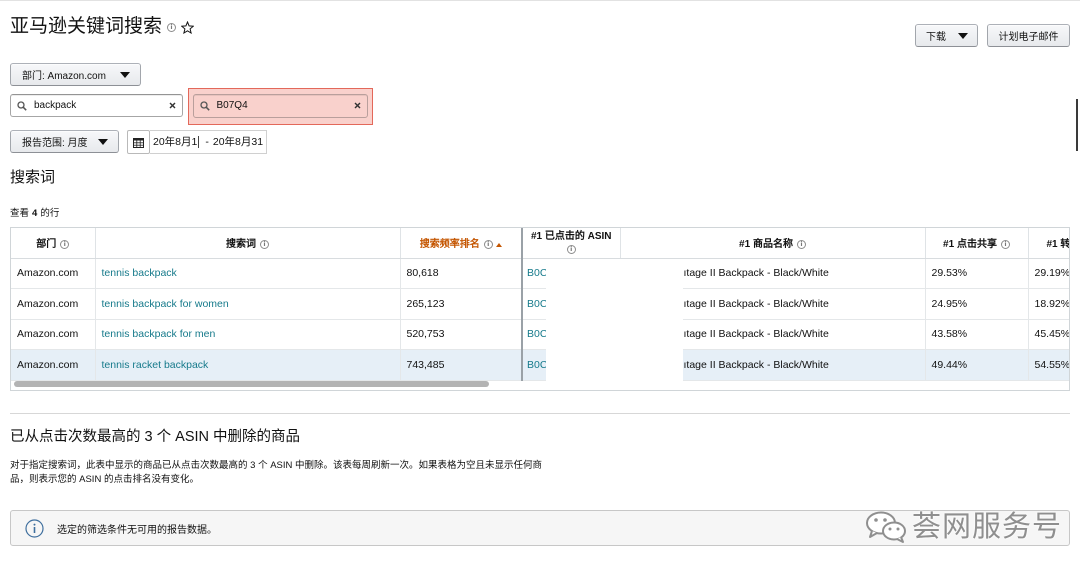 The width and height of the screenshot is (1080, 575). I want to click on keyword-search-input, so click(99, 105).